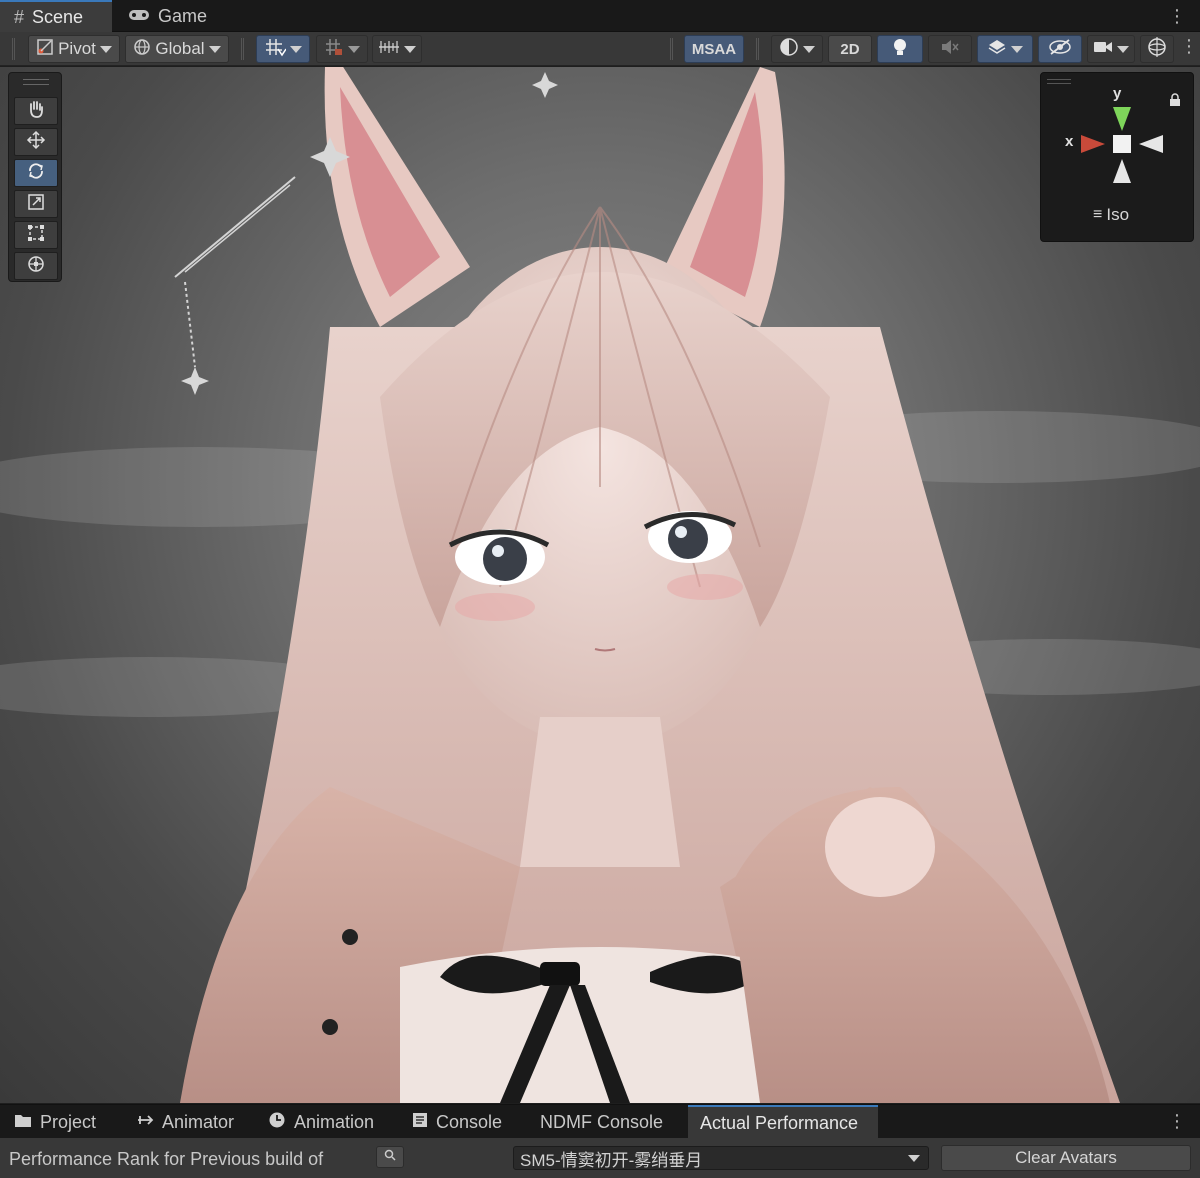  Describe the element at coordinates (779, 1122) in the screenshot. I see `tab-actual-performance-label: Actual Performance` at that location.